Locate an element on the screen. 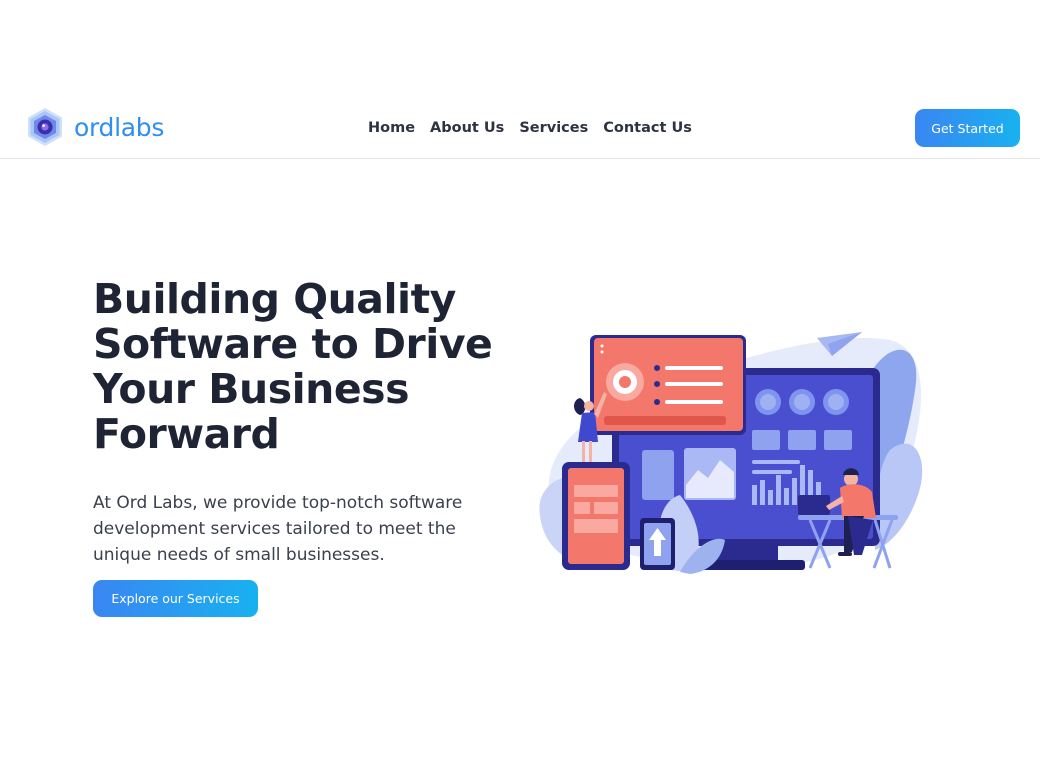  nav-link-contact-us: Contact Us is located at coordinates (647, 128).